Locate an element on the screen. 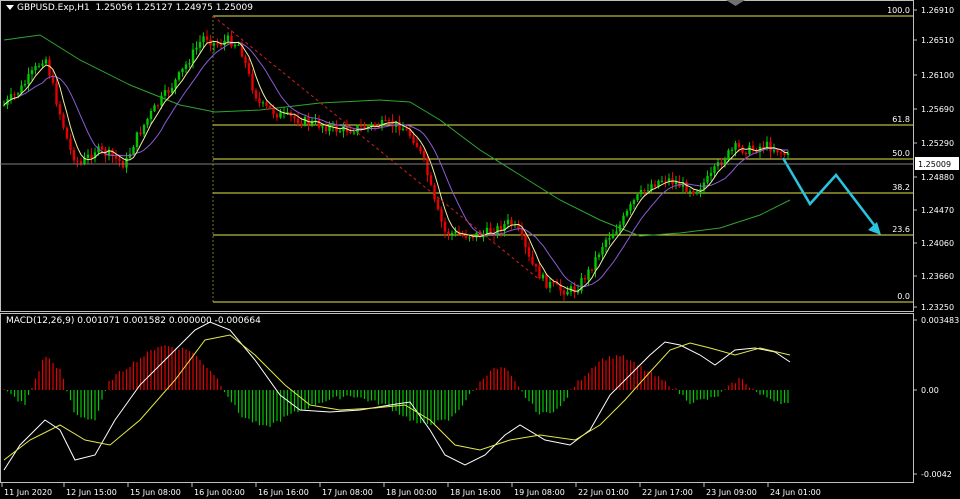  chart-menu-triangle-icon is located at coordinates (10, 7).